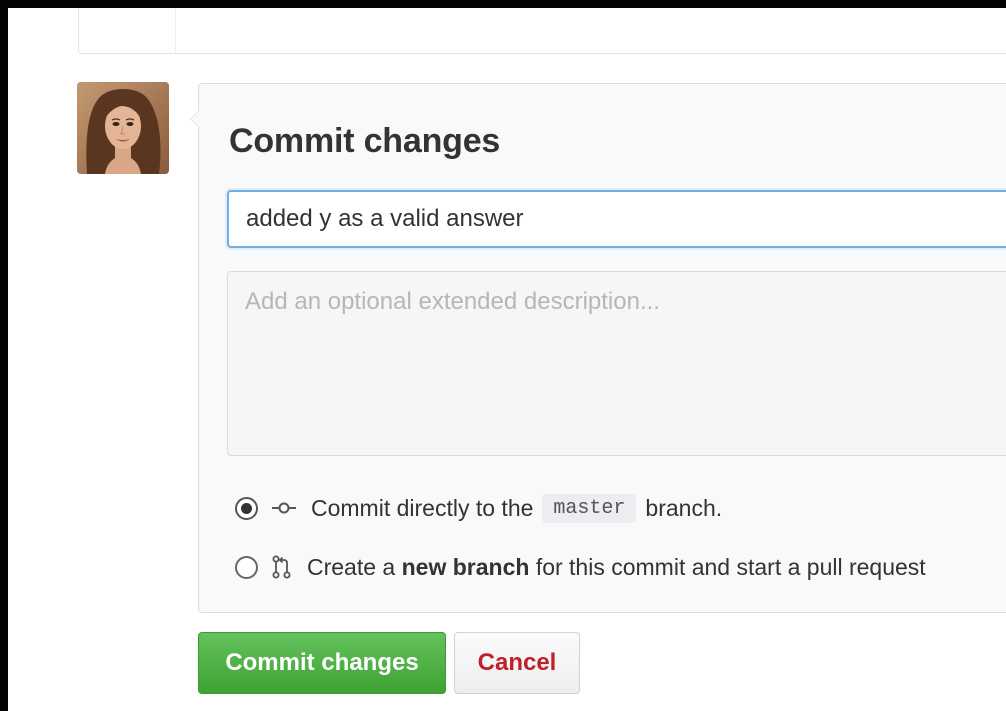  Describe the element at coordinates (365, 141) in the screenshot. I see `commit-heading: Commit changes` at that location.